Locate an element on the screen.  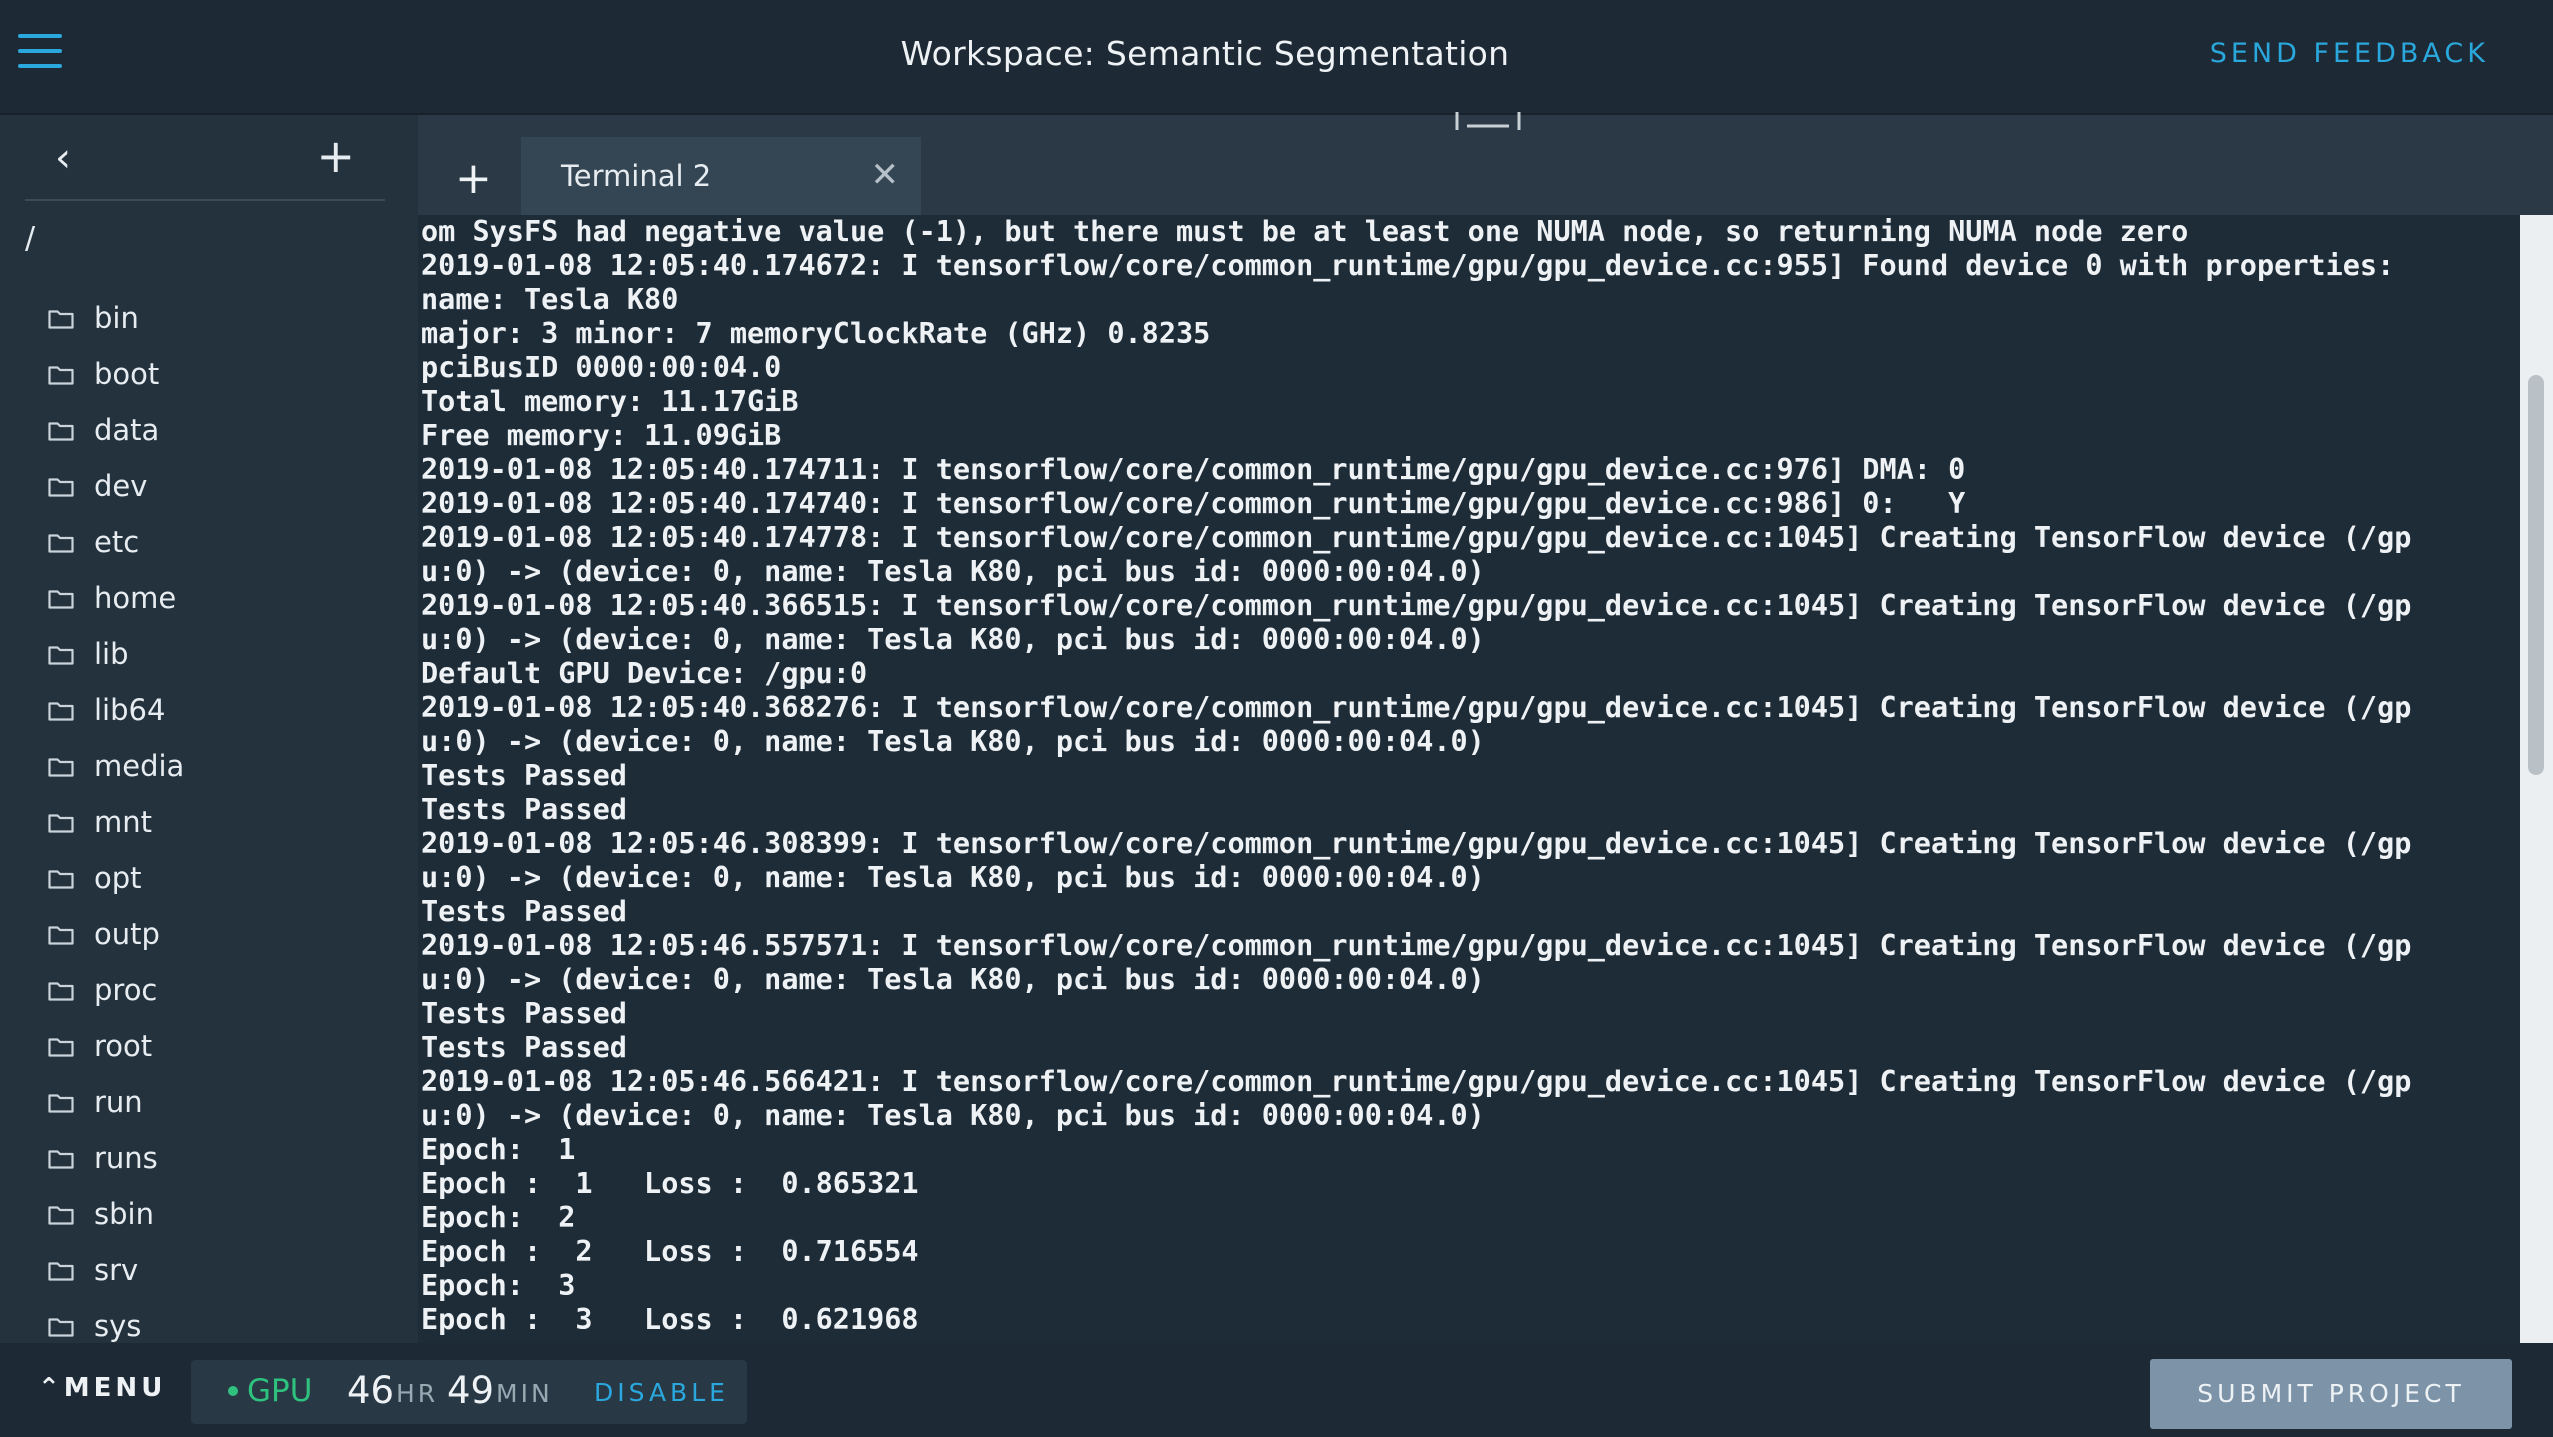
folder-item: home is located at coordinates (116, 598).